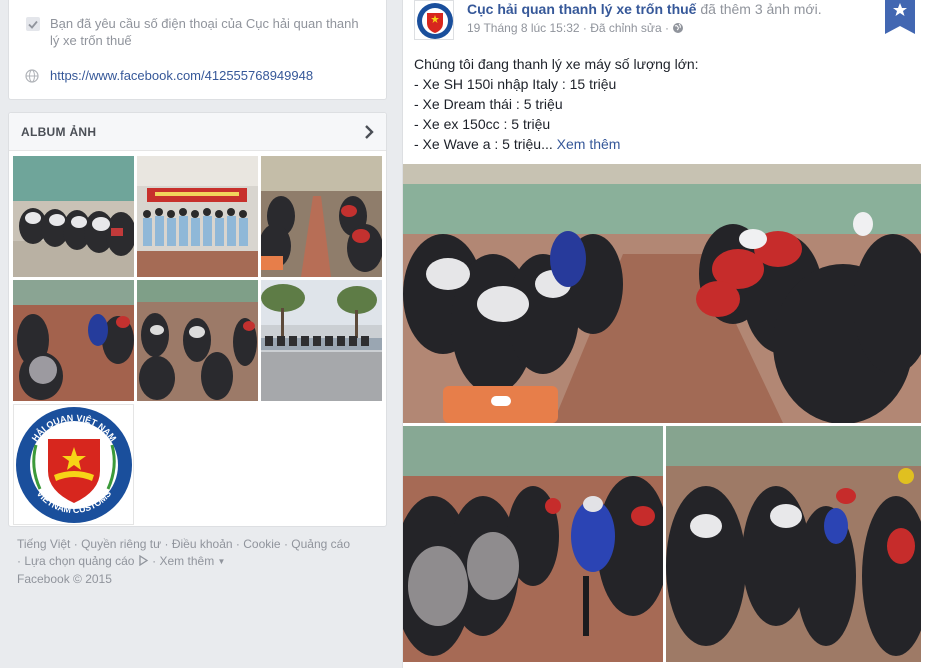 The image size is (936, 668). What do you see at coordinates (221, 561) in the screenshot?
I see `caret-down-icon: ▼` at bounding box center [221, 561].